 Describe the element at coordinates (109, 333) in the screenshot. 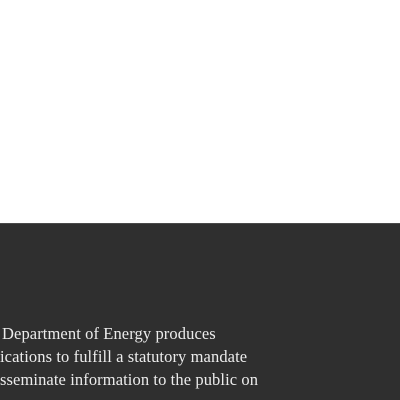

I see `text-line: Department of Energy produces` at that location.